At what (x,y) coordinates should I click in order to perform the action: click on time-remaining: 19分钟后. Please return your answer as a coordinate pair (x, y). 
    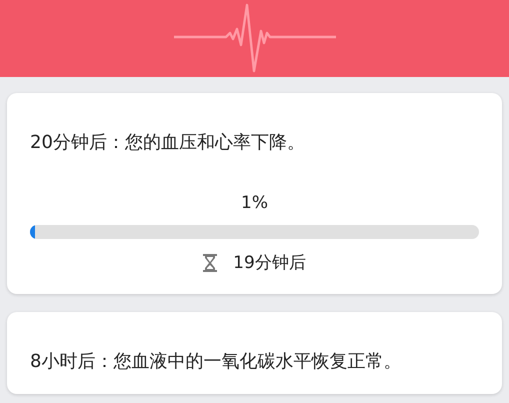
    Looking at the image, I should click on (269, 263).